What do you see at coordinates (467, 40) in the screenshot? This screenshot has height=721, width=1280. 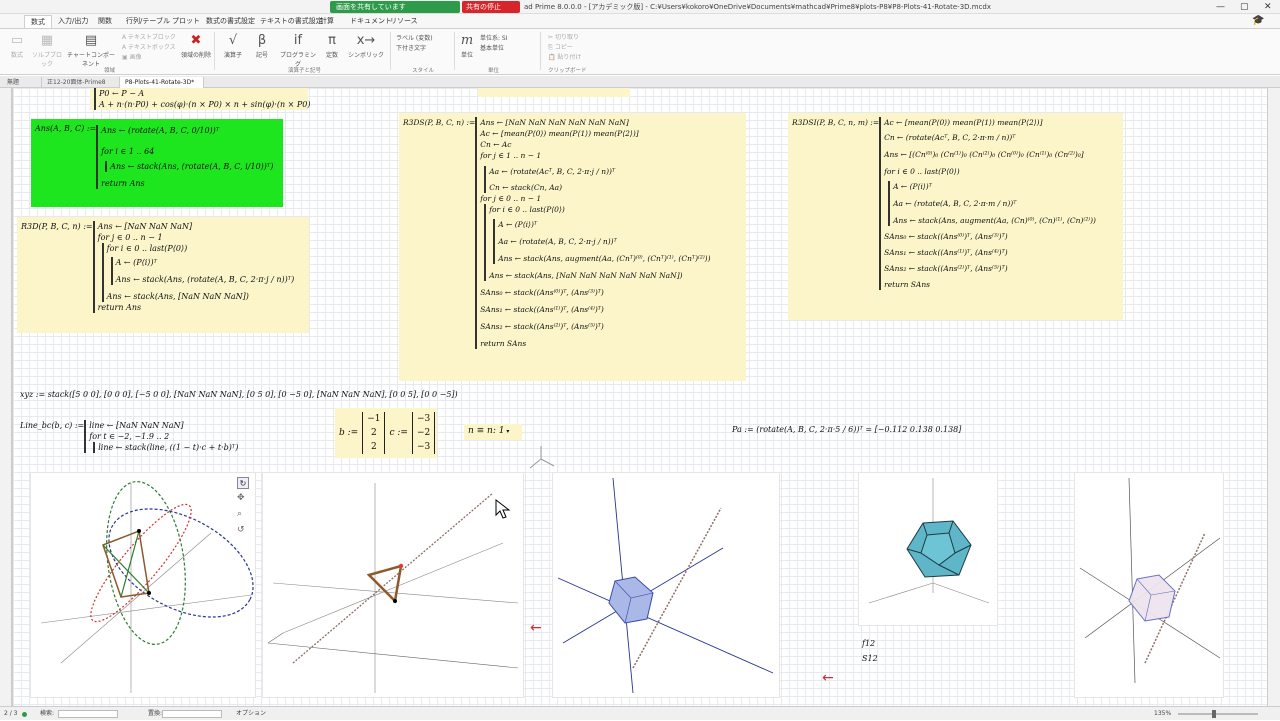 I see `unit-m-icon: m` at bounding box center [467, 40].